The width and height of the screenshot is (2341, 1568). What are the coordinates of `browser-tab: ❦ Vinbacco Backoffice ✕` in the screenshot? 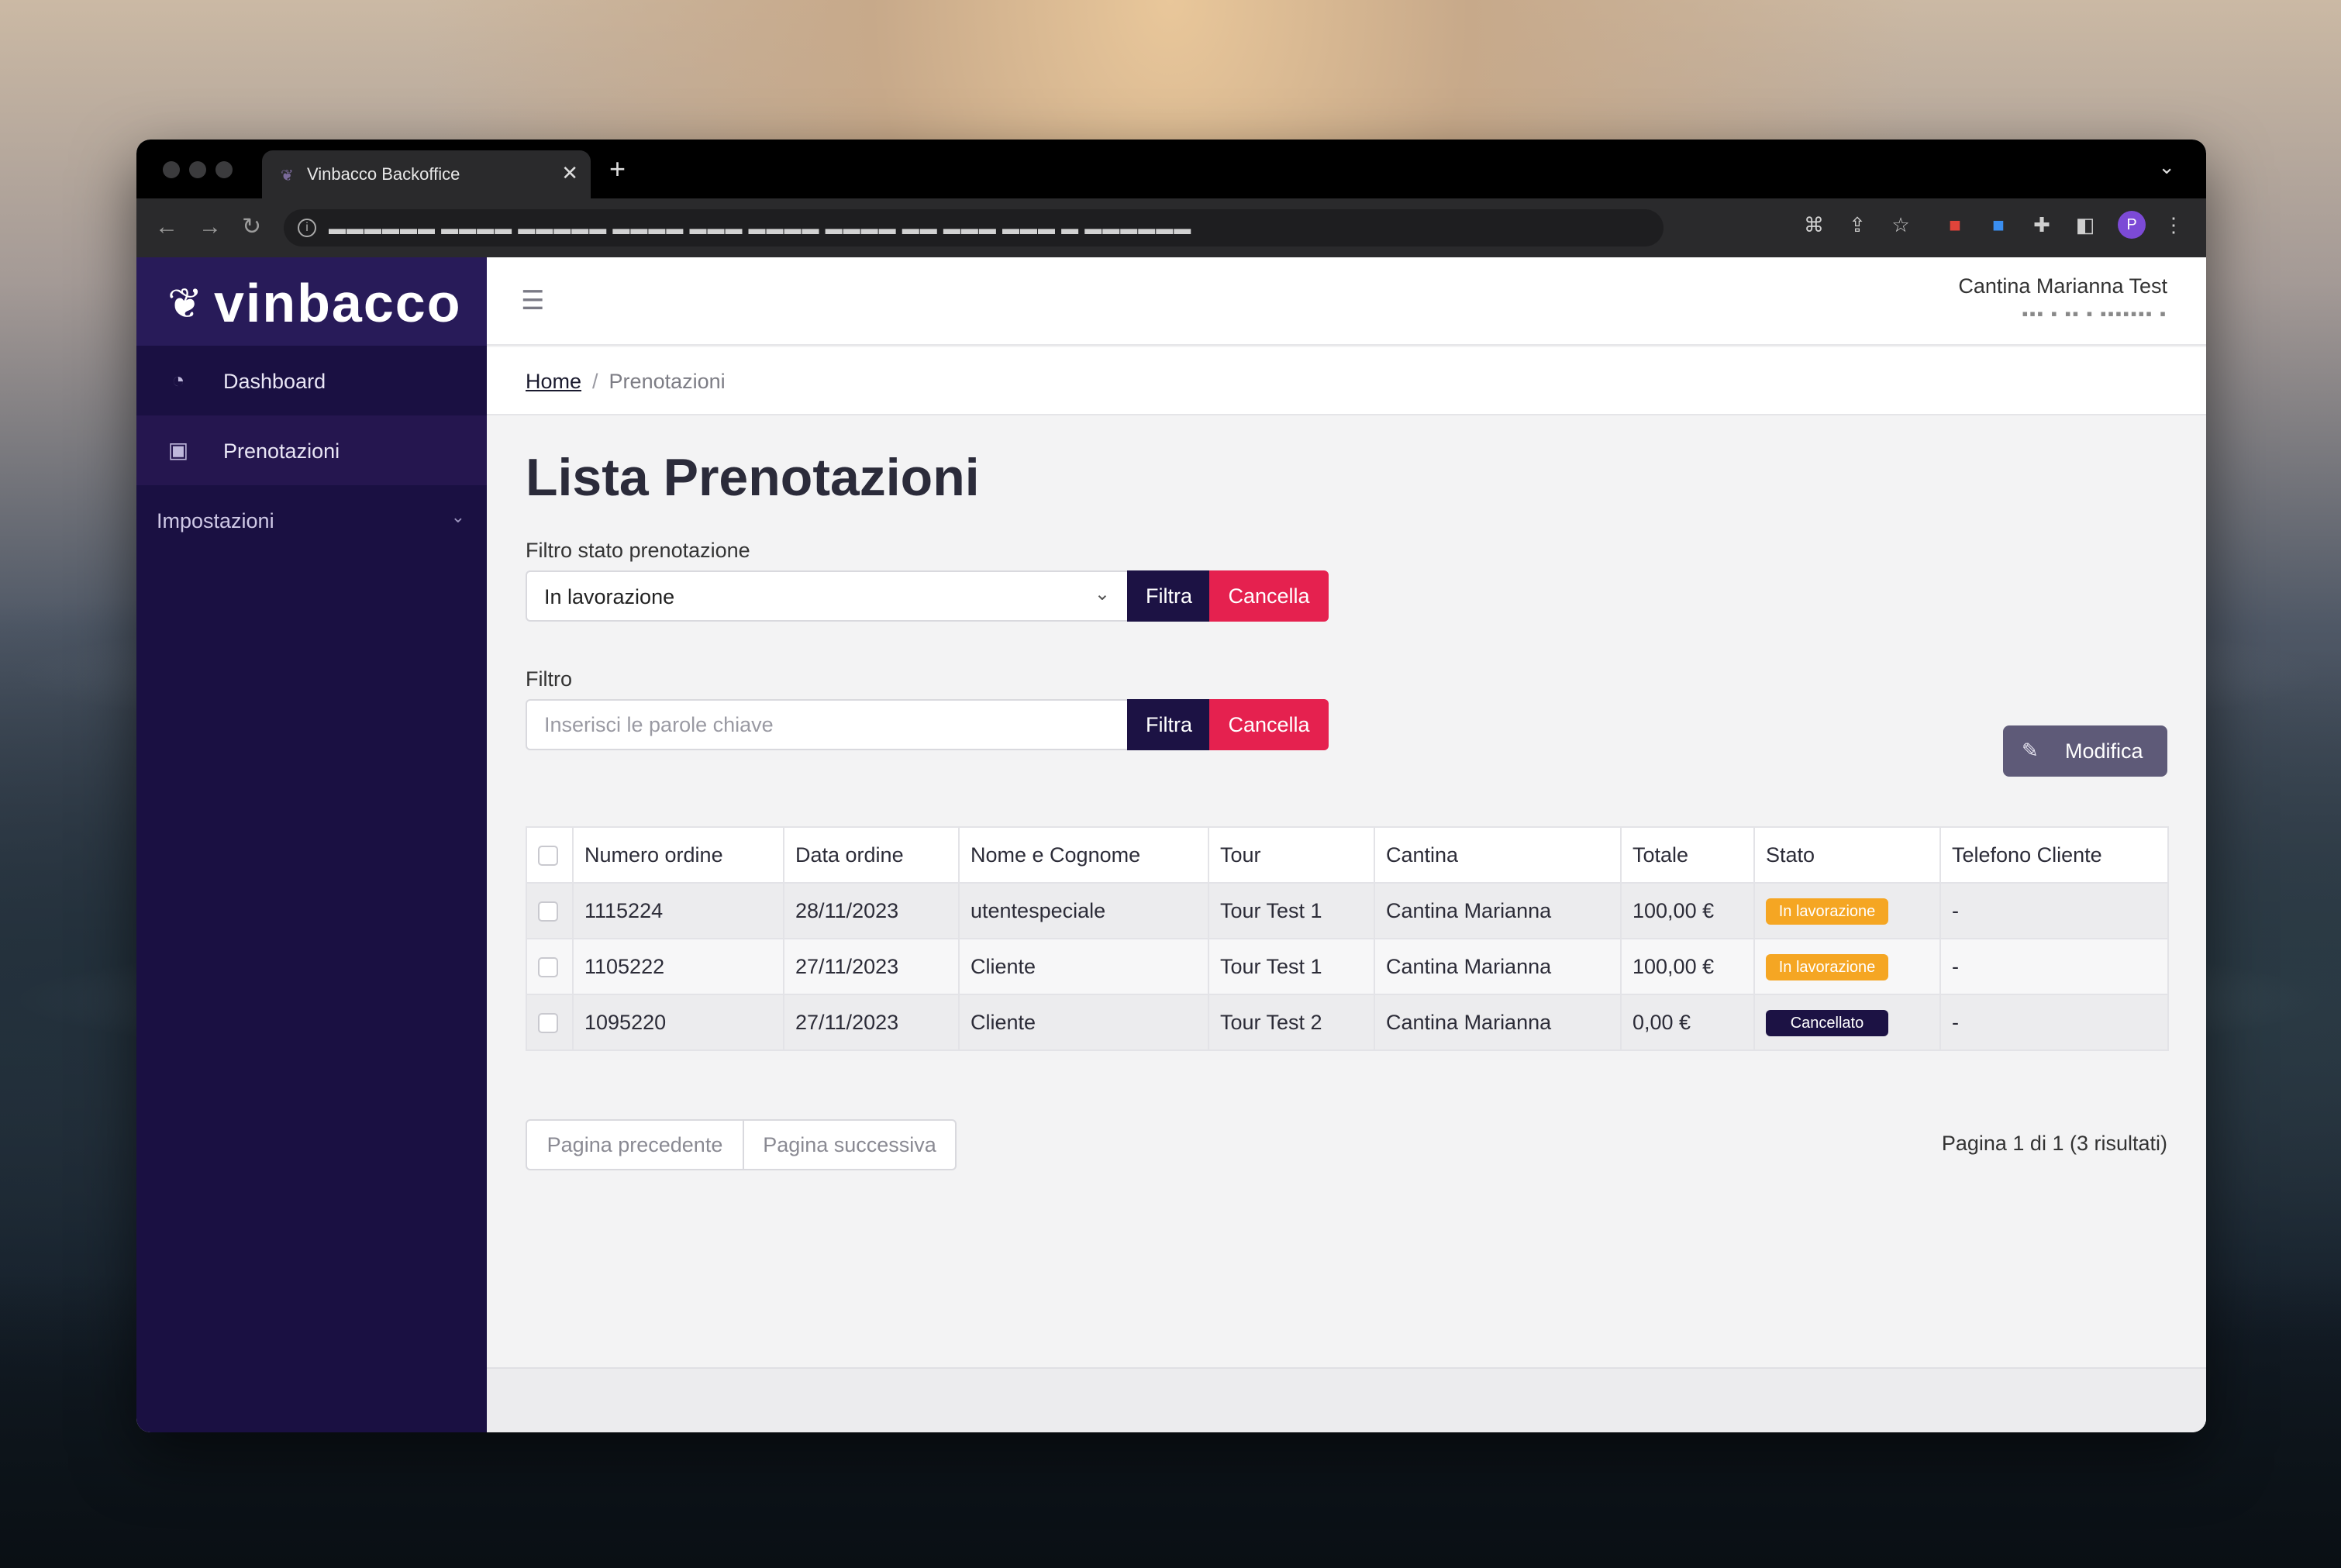 It's located at (426, 174).